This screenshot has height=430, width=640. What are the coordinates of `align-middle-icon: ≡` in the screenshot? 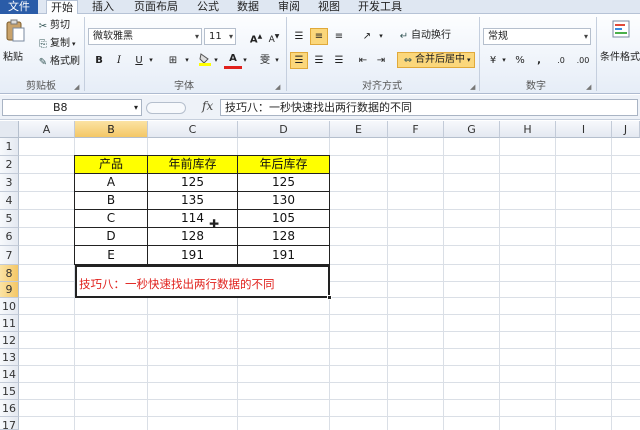 It's located at (319, 36).